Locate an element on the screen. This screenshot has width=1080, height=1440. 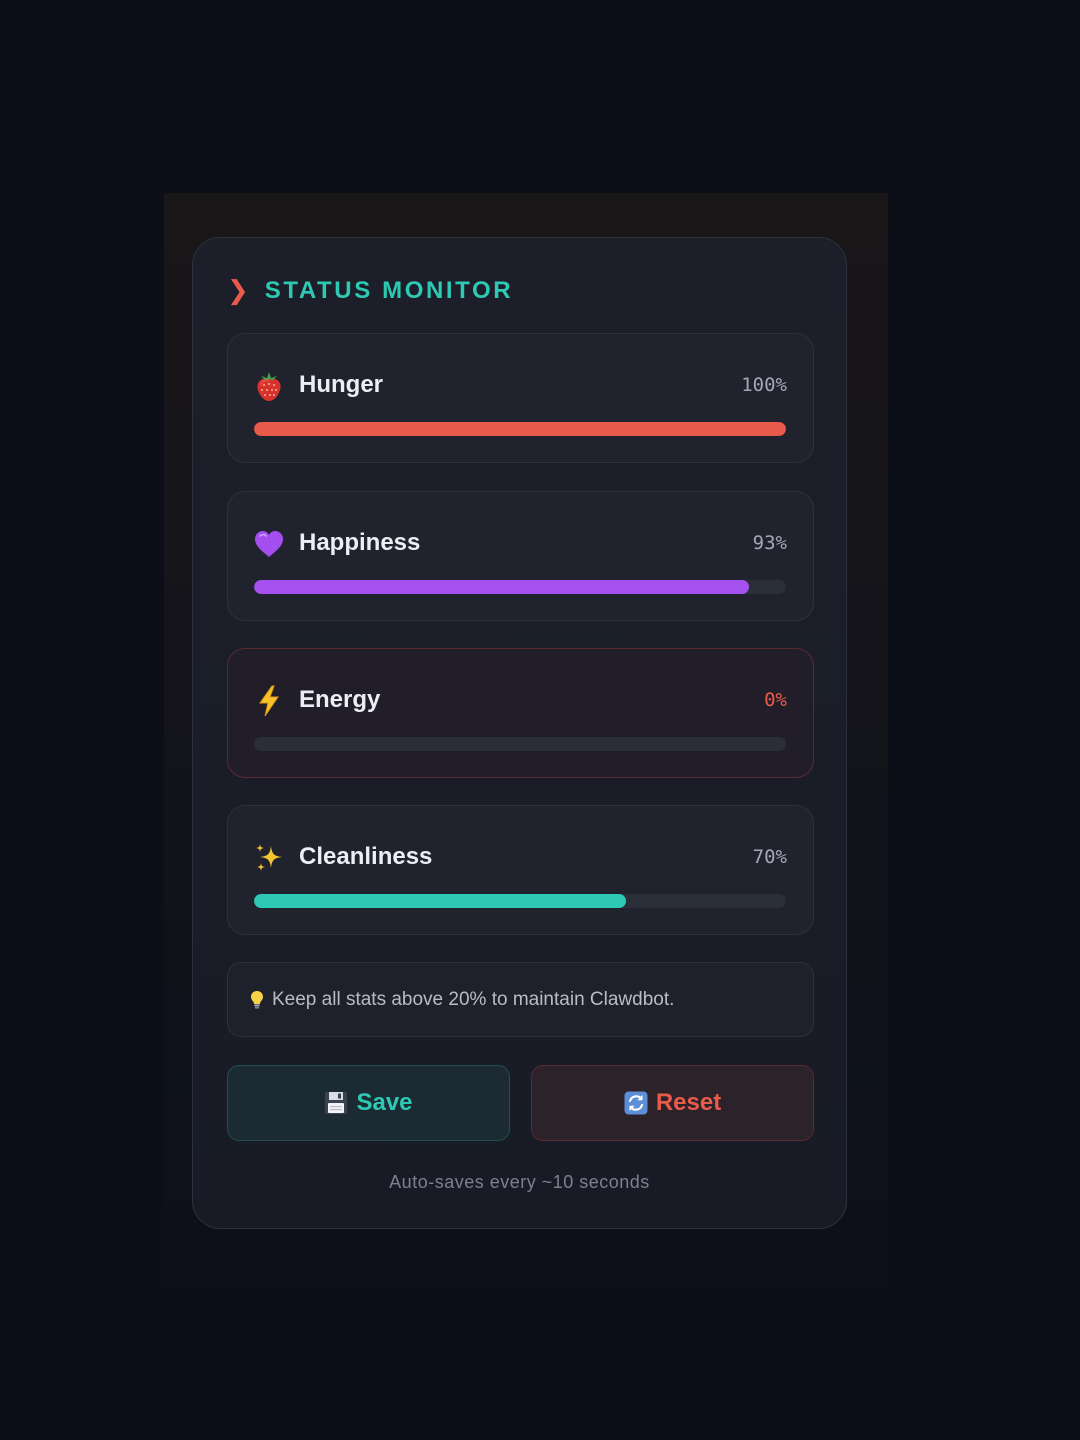
stat-value: 93% is located at coordinates (769, 543).